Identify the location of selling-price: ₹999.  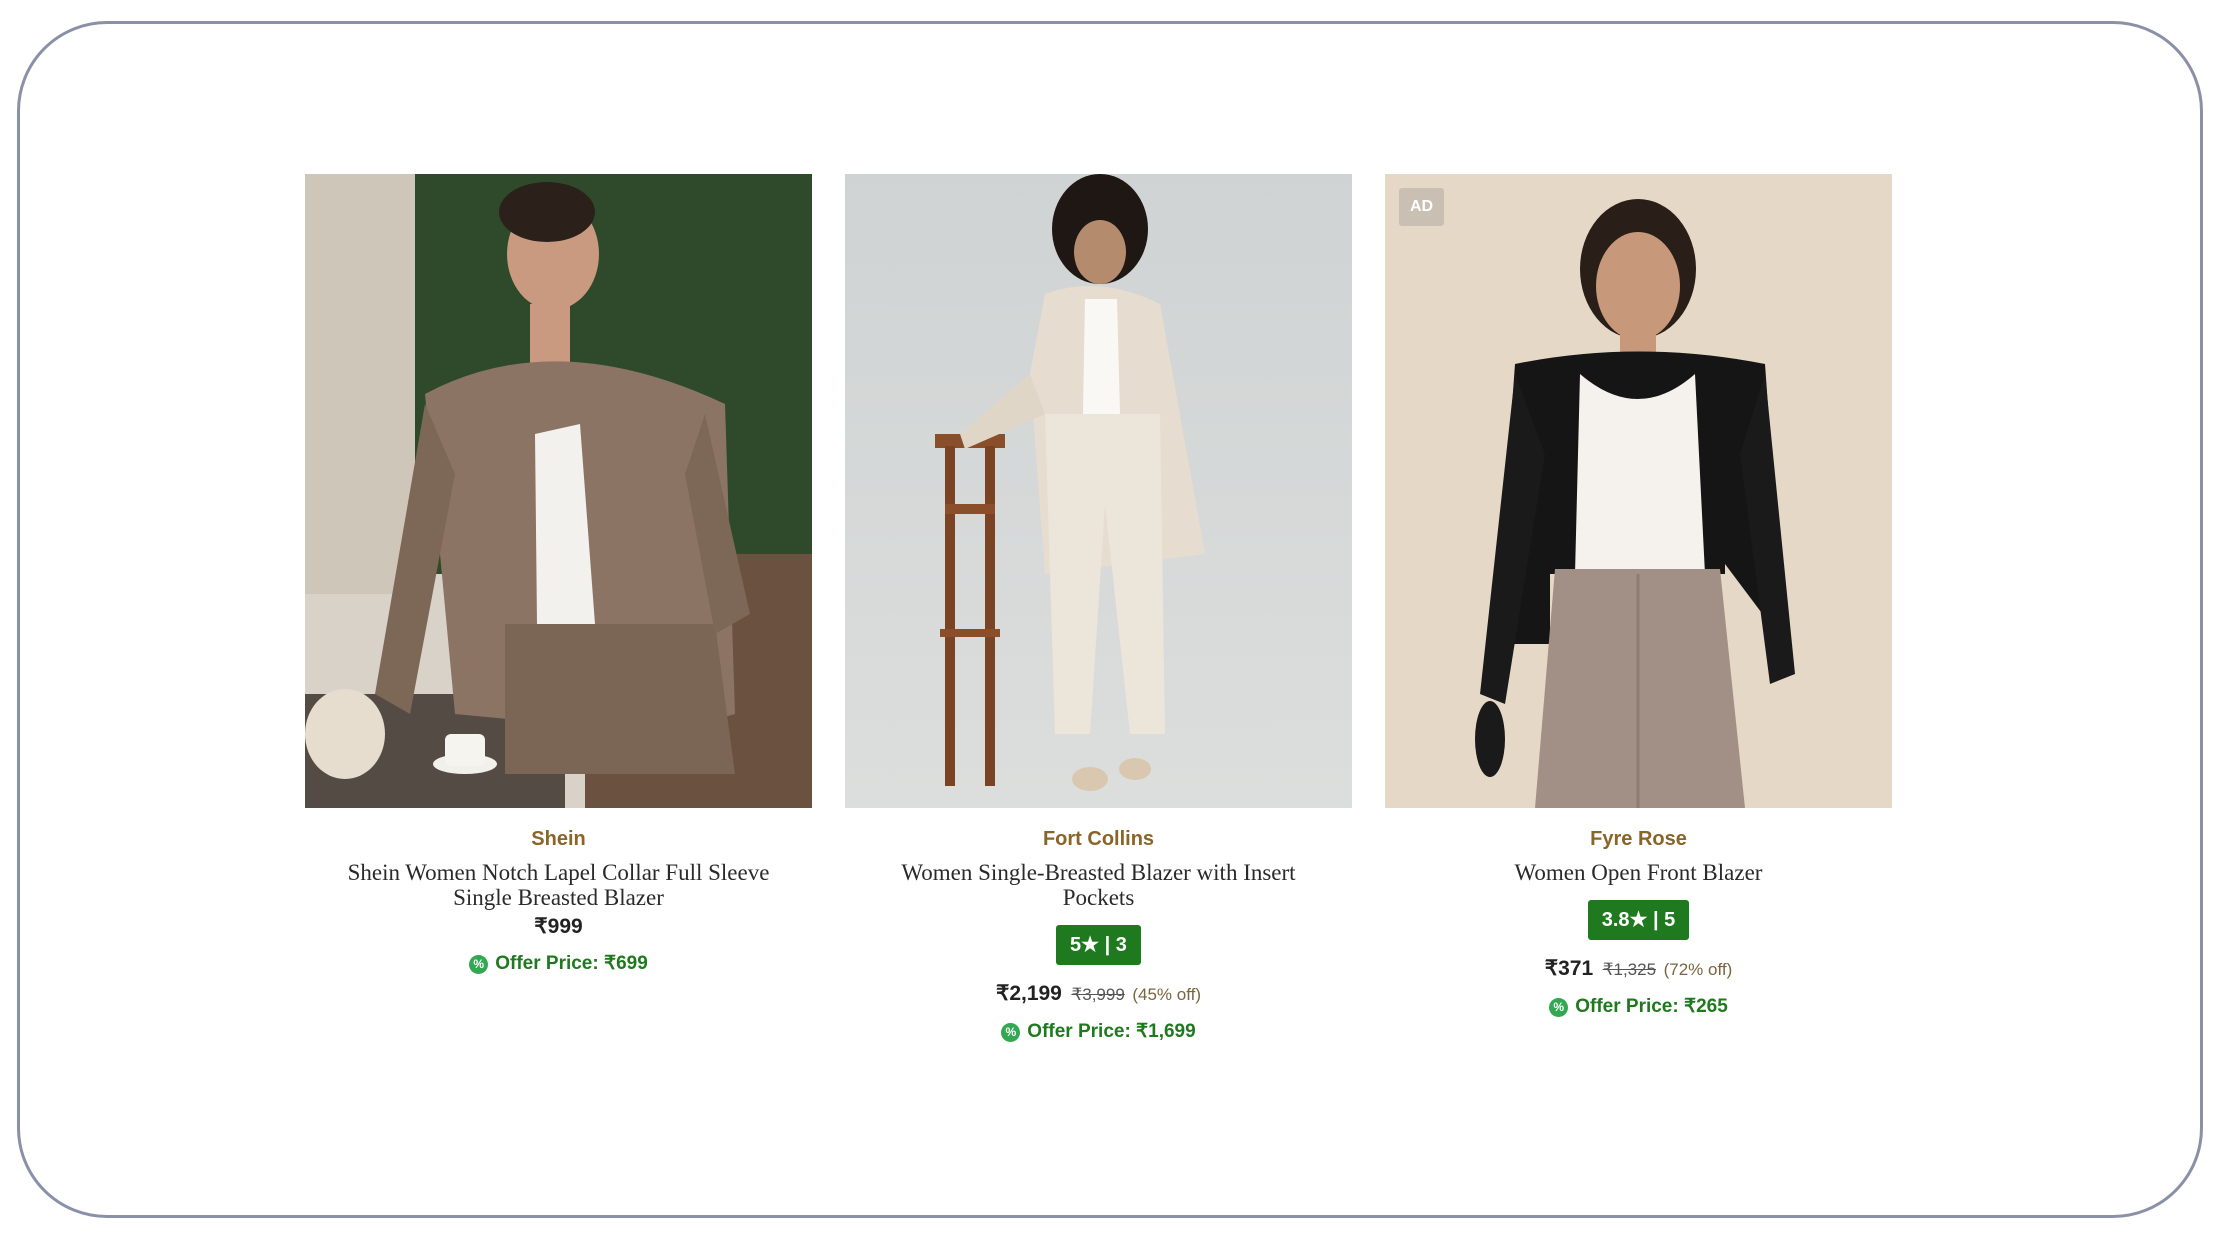
(558, 926).